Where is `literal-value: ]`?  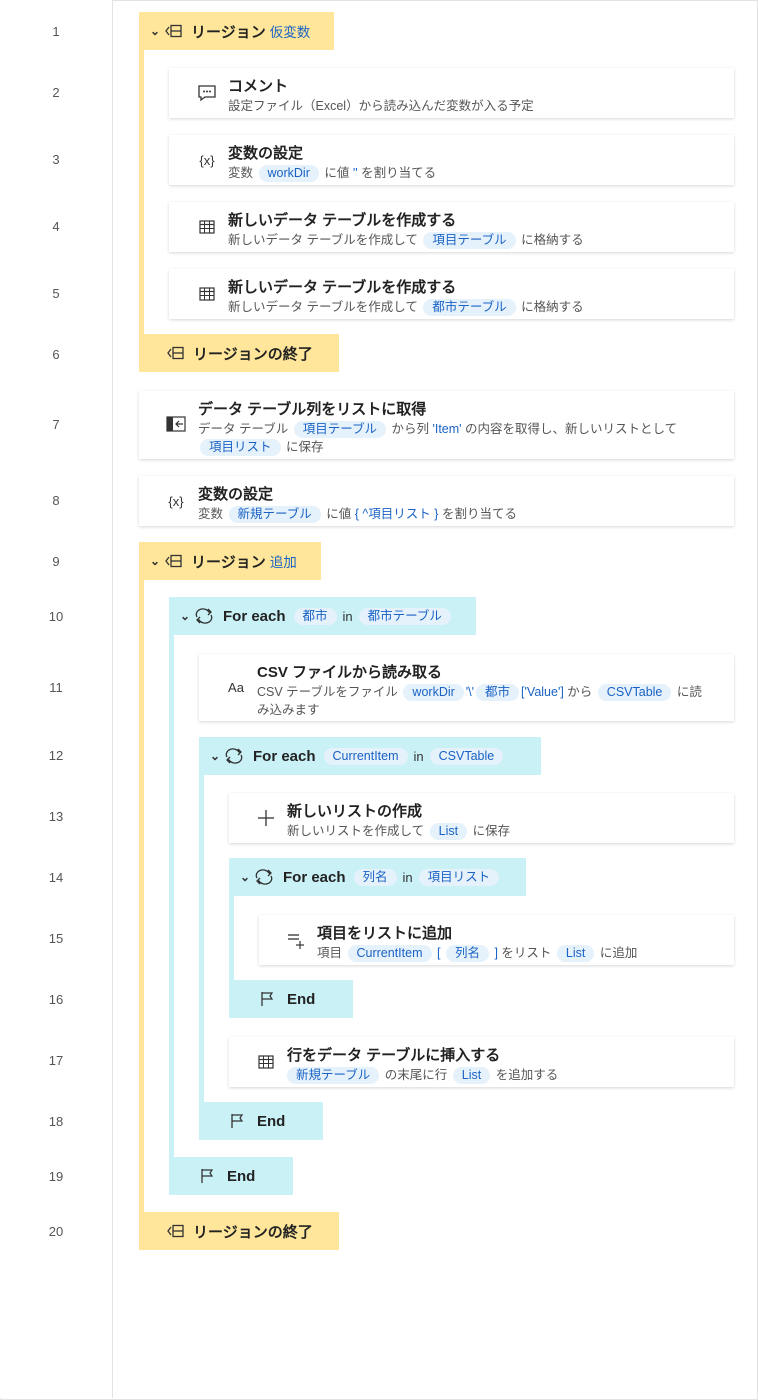 literal-value: ] is located at coordinates (496, 953).